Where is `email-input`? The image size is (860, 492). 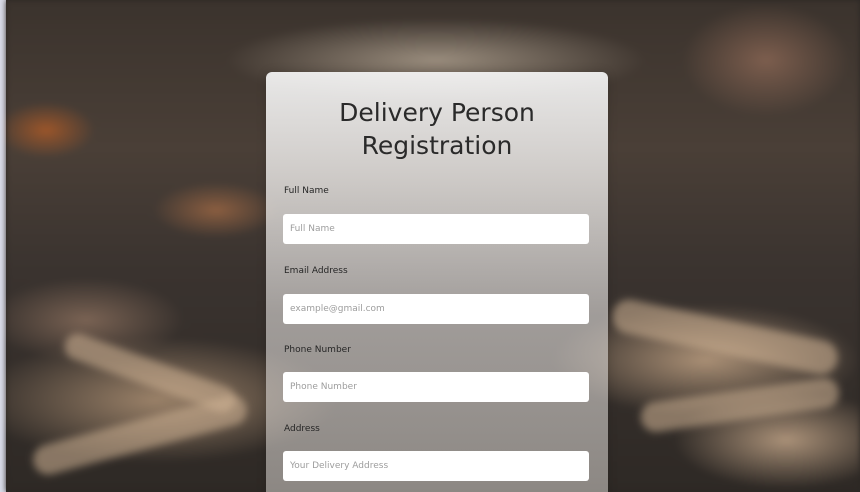
email-input is located at coordinates (436, 309).